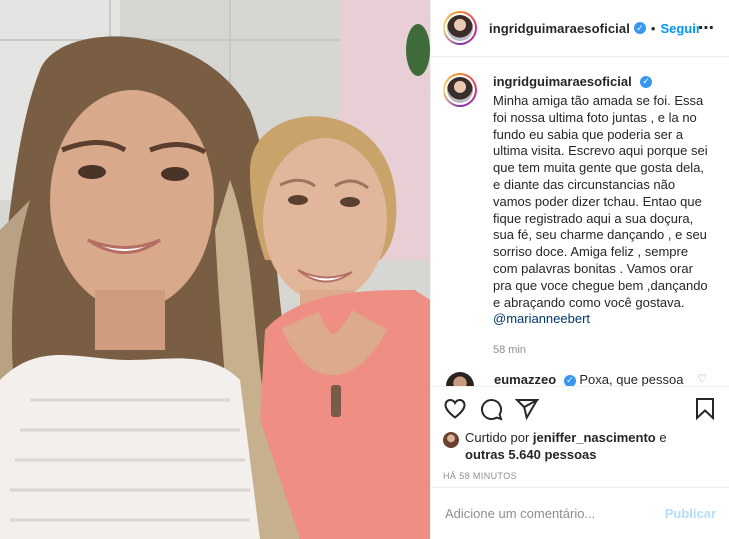  I want to click on author-avatar, so click(460, 28).